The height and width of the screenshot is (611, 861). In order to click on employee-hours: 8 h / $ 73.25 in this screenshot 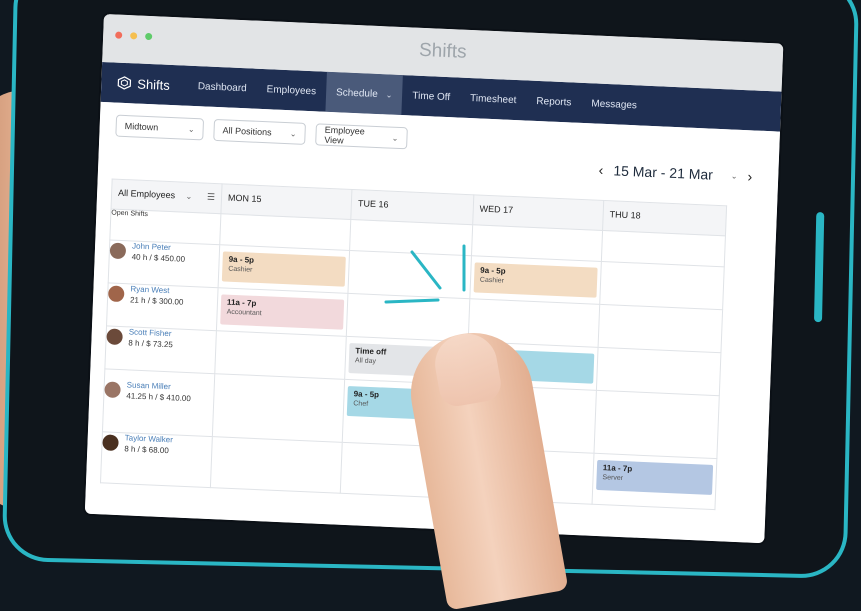, I will do `click(151, 344)`.